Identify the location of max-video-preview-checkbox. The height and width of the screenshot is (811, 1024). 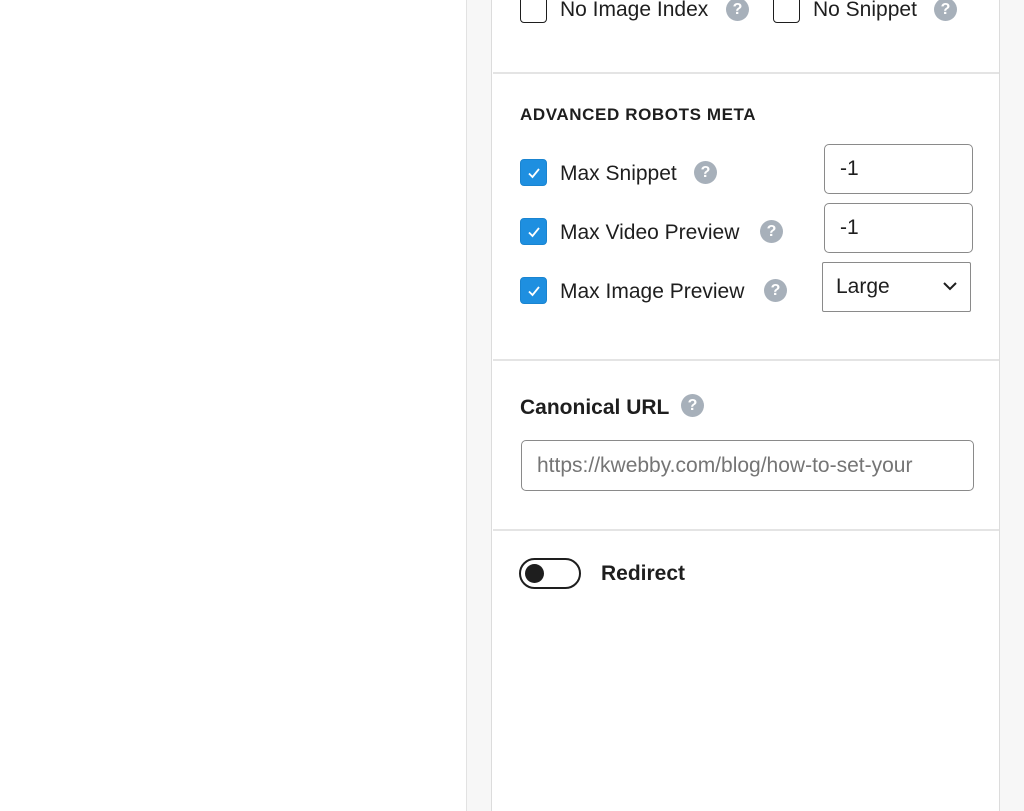
(533, 231).